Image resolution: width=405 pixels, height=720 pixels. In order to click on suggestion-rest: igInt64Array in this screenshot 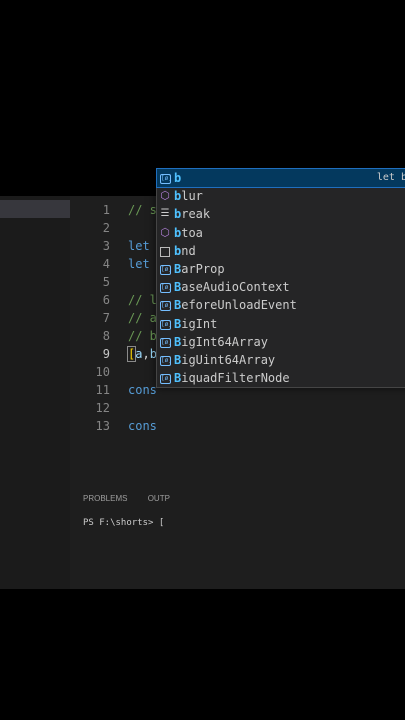, I will do `click(224, 341)`.